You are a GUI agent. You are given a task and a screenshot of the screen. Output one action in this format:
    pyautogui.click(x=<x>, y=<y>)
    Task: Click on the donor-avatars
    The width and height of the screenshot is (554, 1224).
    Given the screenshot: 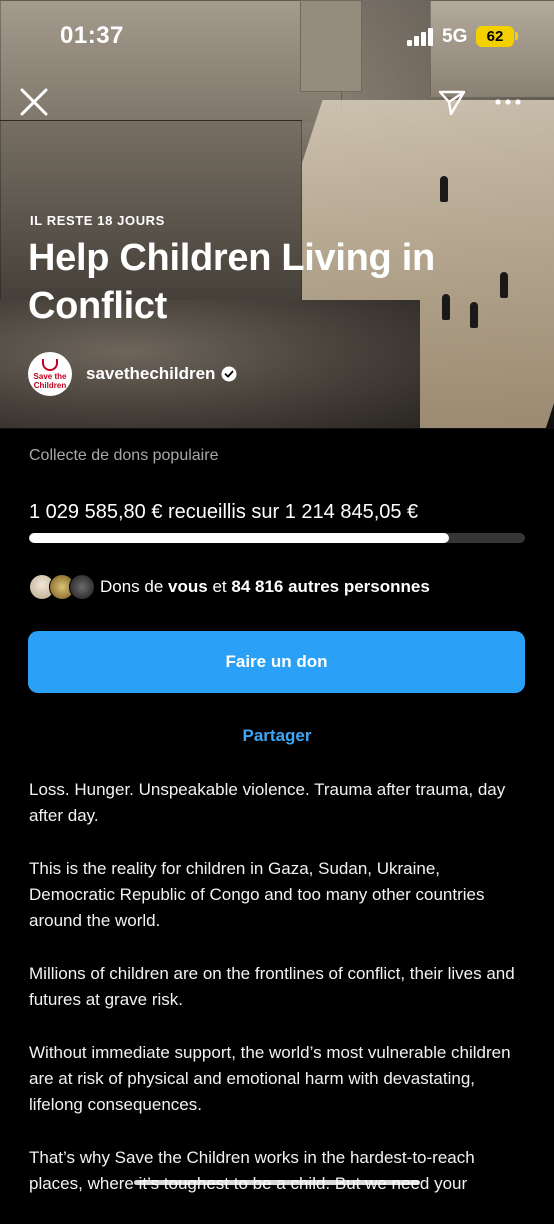 What is the action you would take?
    pyautogui.click(x=62, y=587)
    